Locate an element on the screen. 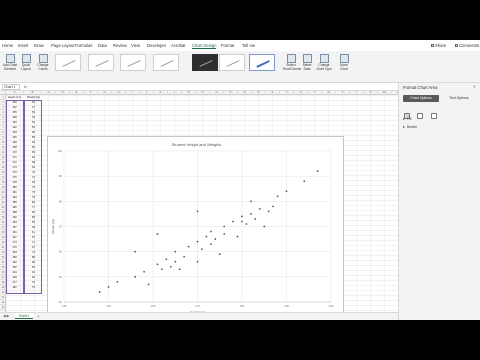 Image resolution: width=480 pixels, height=360 pixels. cell: 170 is located at coordinates (14, 152).